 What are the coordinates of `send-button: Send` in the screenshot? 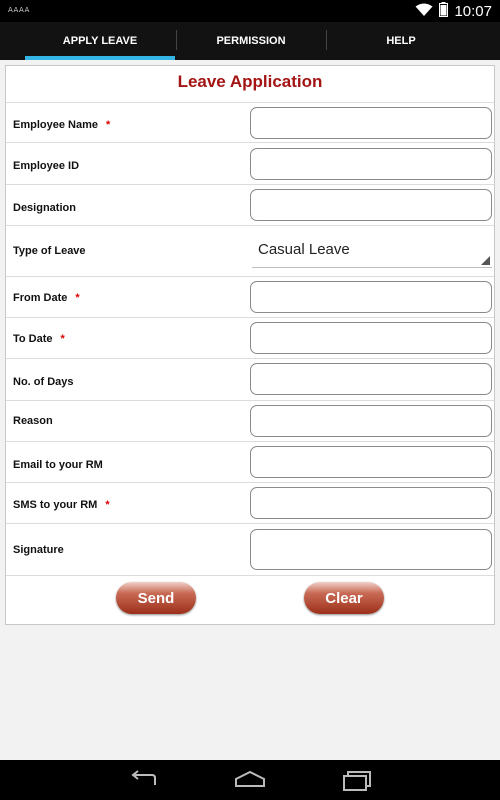 It's located at (156, 598).